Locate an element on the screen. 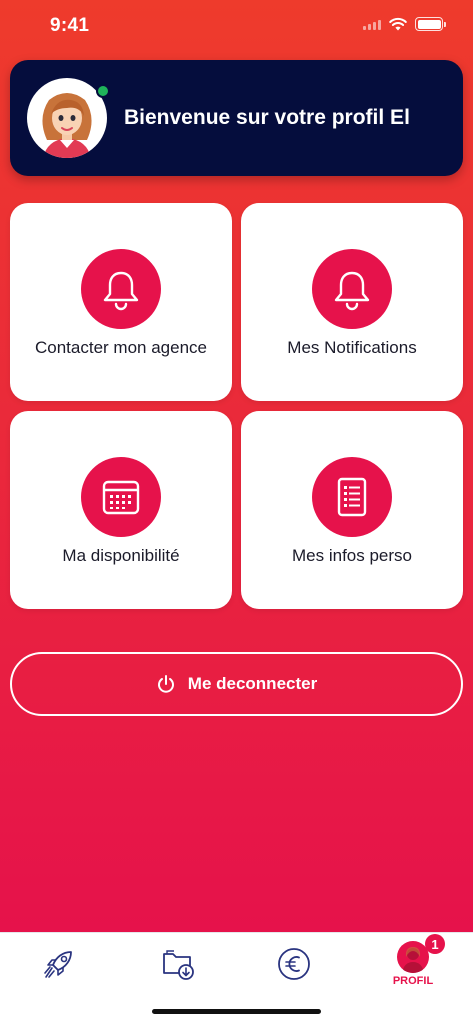 The image size is (473, 1024). woman-avatar-icon is located at coordinates (67, 125).